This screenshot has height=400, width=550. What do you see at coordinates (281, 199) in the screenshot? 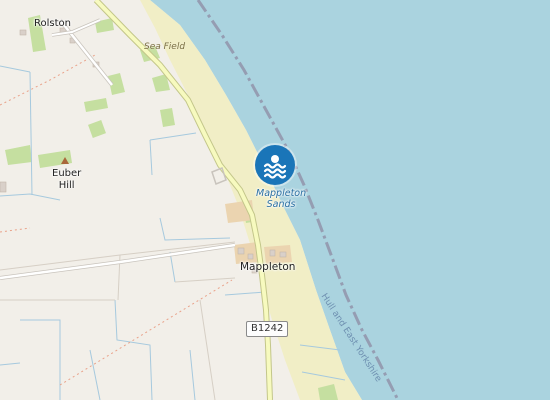
I see `poi-label-mappleton-sands: Mappleton Sands` at bounding box center [281, 199].